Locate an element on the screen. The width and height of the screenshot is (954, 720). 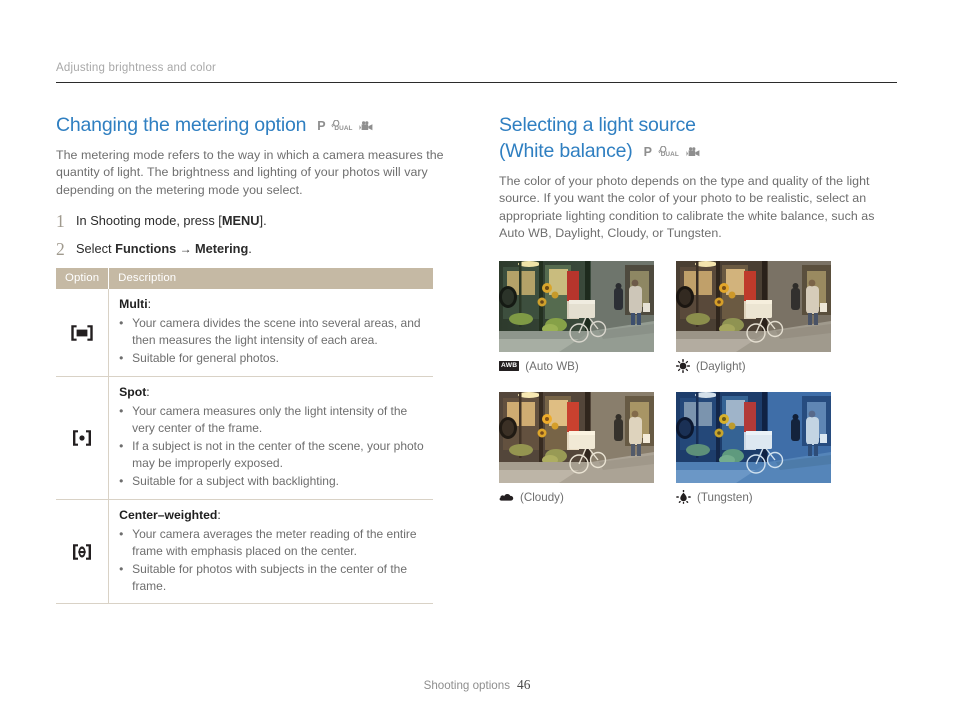
mode-icon-group-right: P DUAL is located at coordinates (671, 152).